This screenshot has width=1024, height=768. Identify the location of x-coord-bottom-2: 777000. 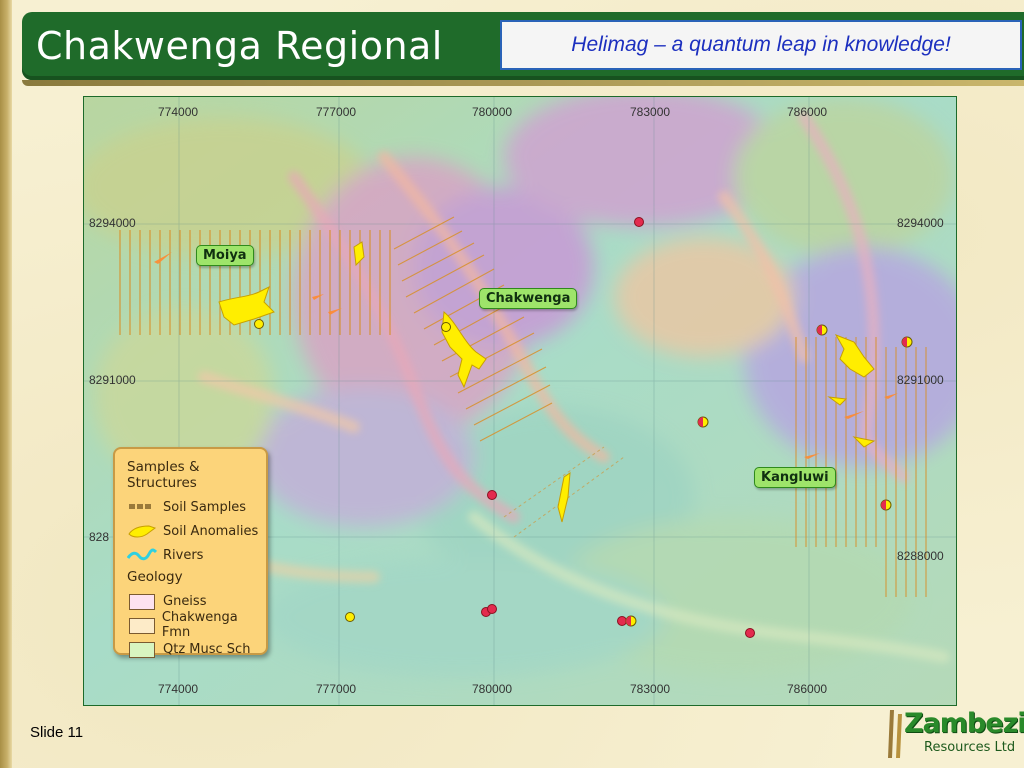
(336, 689).